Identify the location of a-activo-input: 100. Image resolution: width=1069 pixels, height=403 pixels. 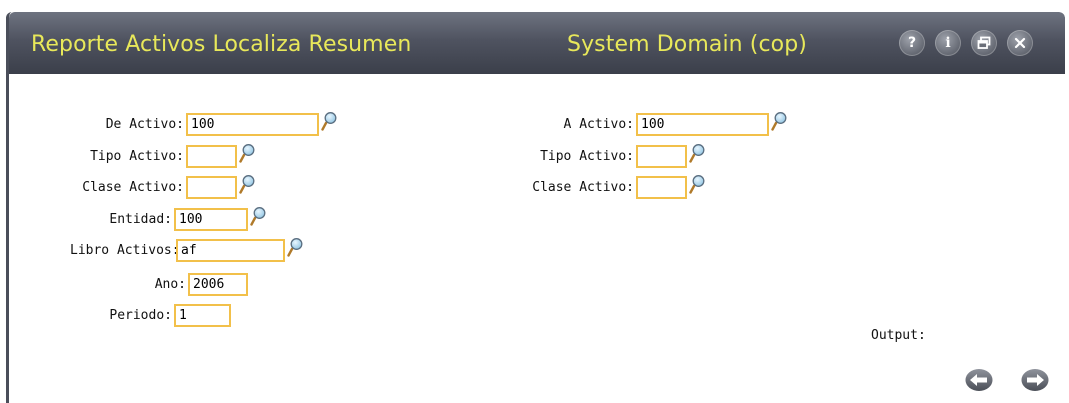
(702, 124).